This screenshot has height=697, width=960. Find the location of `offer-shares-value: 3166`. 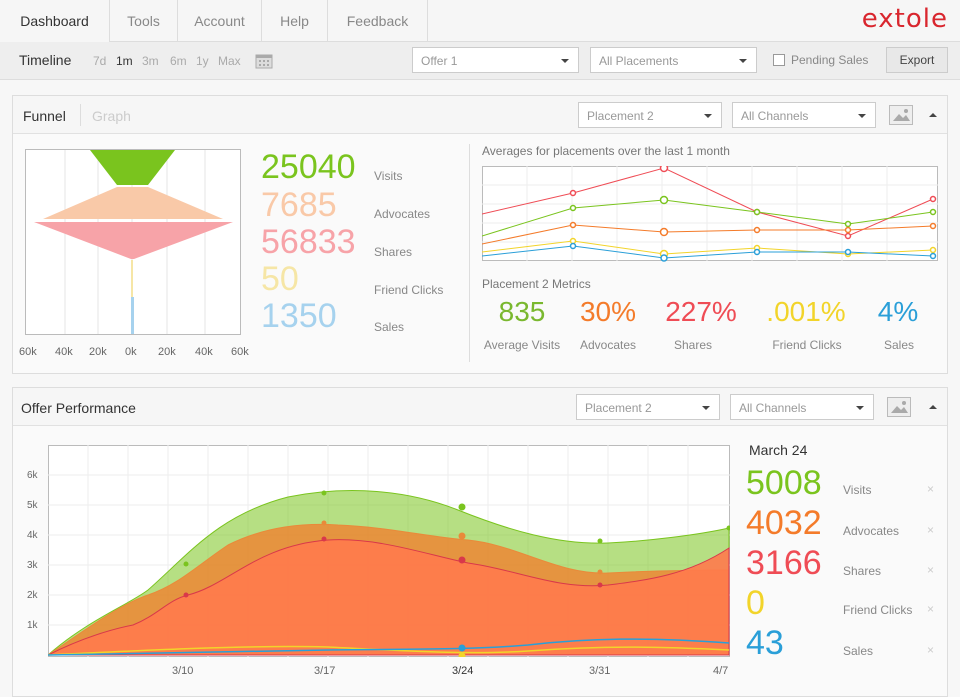

offer-shares-value: 3166 is located at coordinates (784, 563).